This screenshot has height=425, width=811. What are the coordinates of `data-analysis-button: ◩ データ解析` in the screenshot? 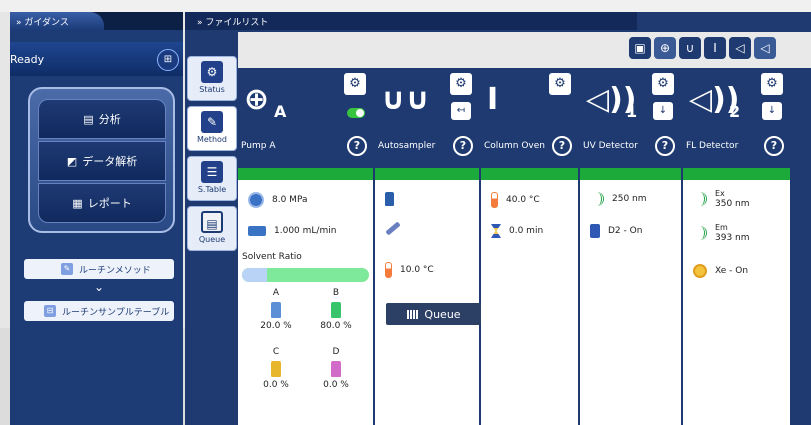 It's located at (102, 161).